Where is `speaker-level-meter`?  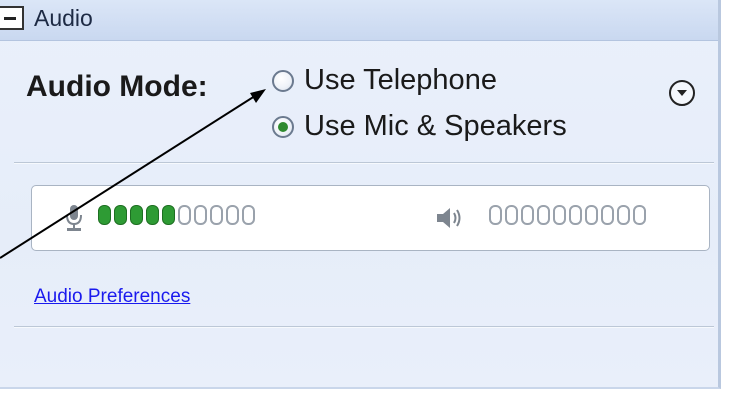
speaker-level-meter is located at coordinates (569, 215).